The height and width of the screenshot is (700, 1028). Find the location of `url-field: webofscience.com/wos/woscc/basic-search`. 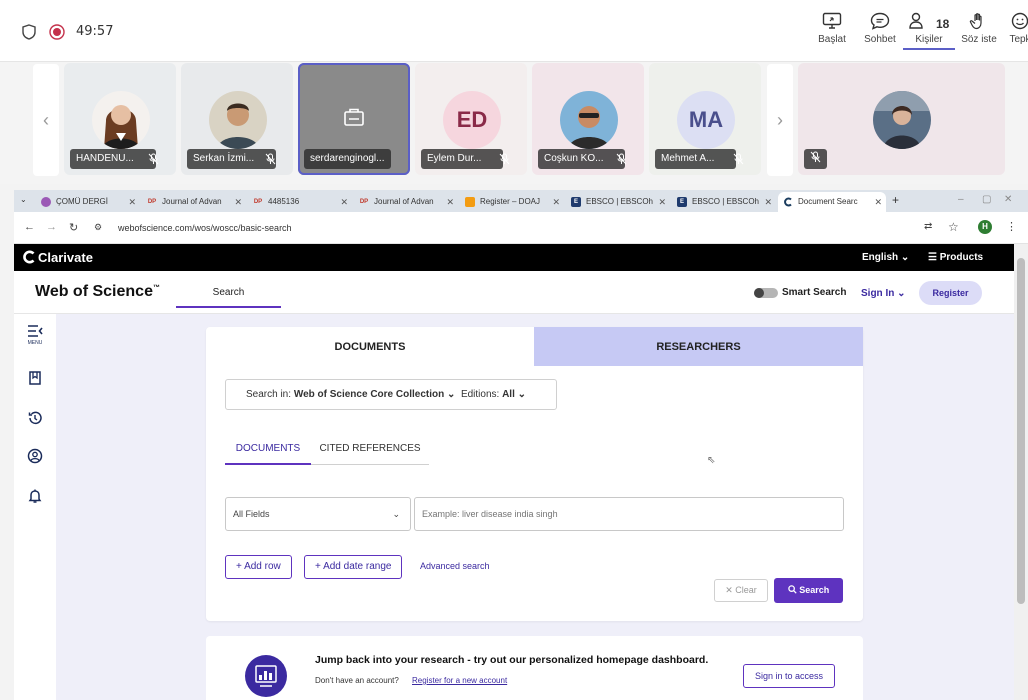

url-field: webofscience.com/wos/woscc/basic-search is located at coordinates (205, 228).